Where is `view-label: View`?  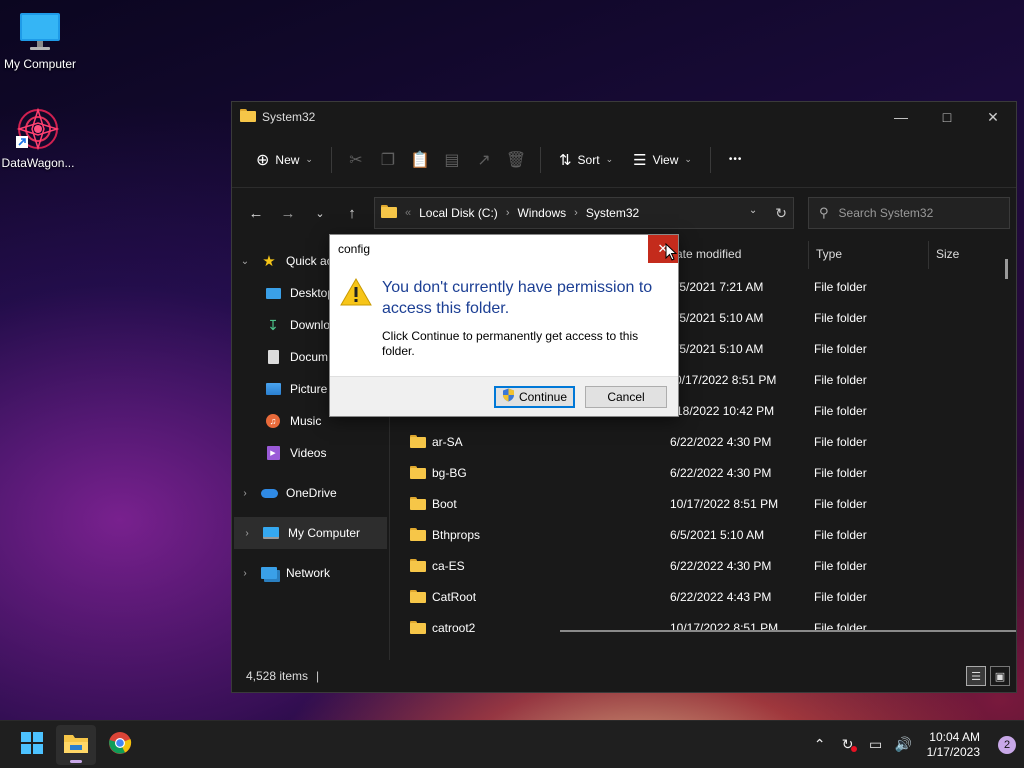
view-label: View is located at coordinates (665, 159).